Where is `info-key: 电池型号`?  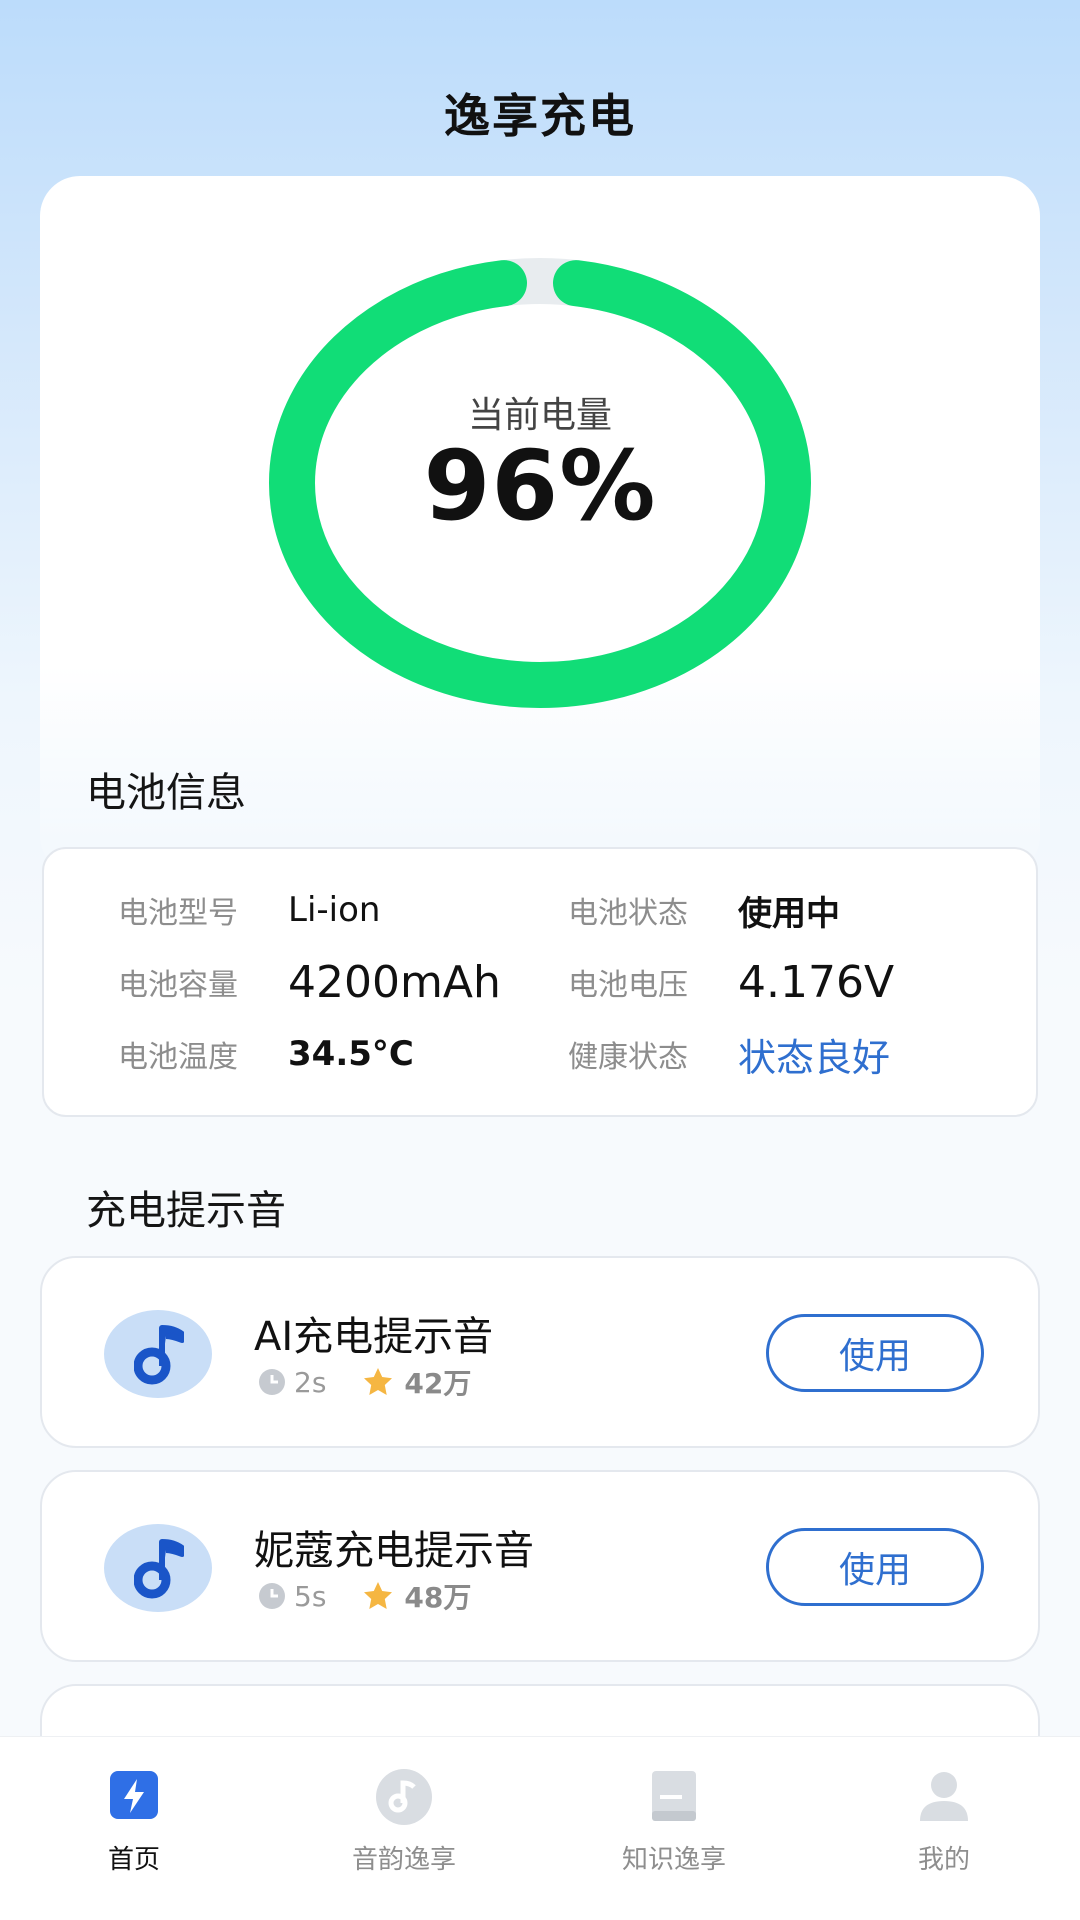 info-key: 电池型号 is located at coordinates (178, 913).